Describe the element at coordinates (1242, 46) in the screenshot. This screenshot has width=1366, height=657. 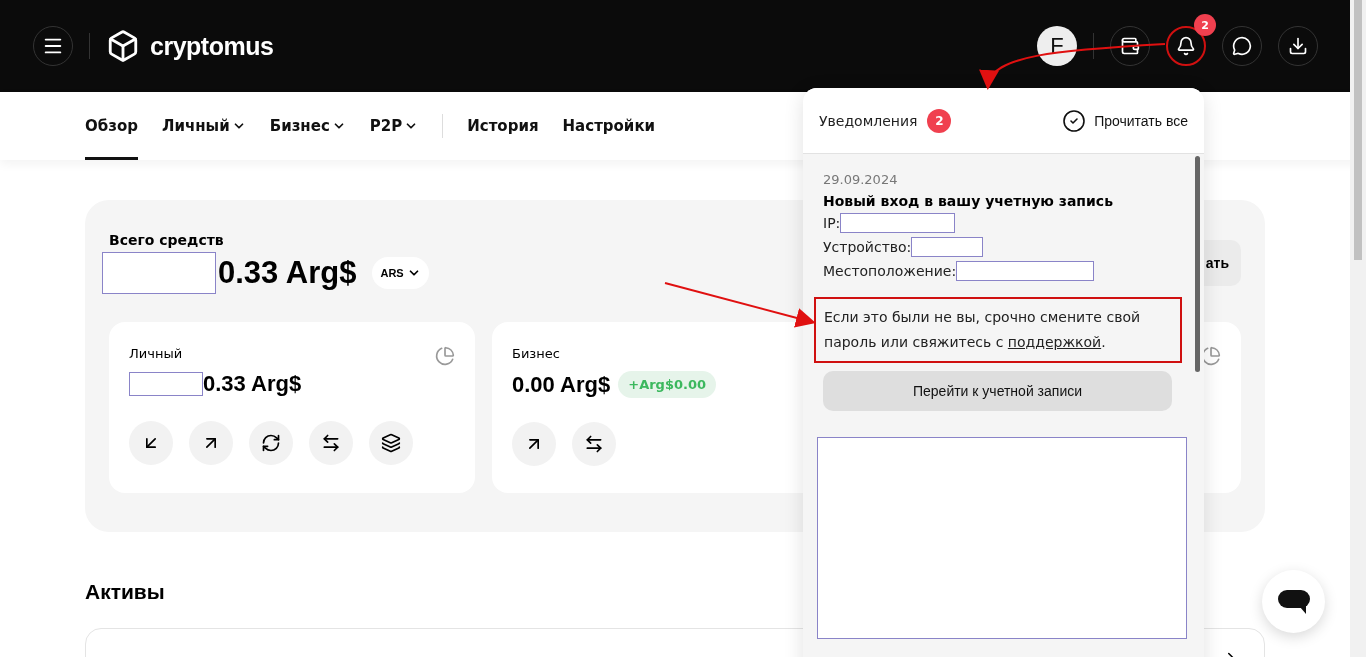
I see `speech-bubble-icon` at that location.